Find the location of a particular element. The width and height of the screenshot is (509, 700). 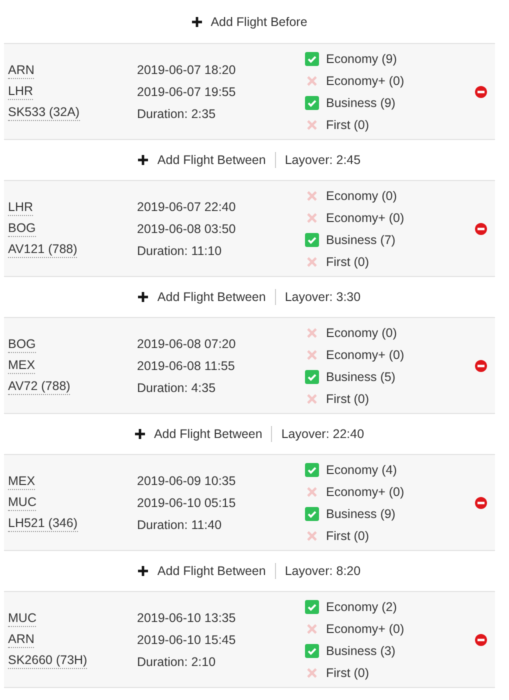

departure-time: 2019-06-10 13:35 is located at coordinates (187, 618).